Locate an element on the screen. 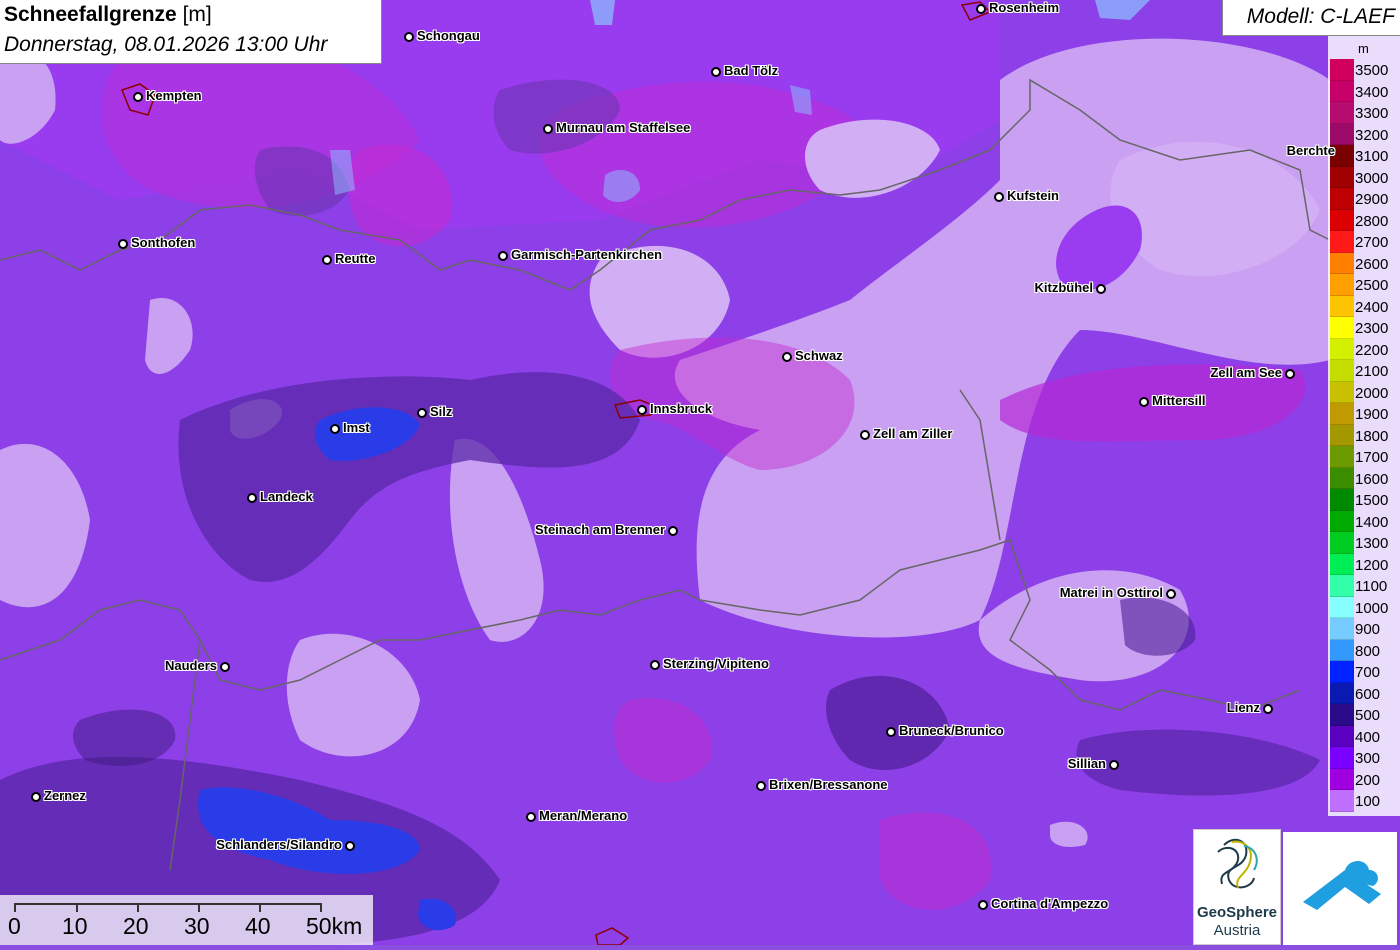 This screenshot has width=1400, height=950. scale-bar: 0 10 20 30 40 50km is located at coordinates (186, 920).